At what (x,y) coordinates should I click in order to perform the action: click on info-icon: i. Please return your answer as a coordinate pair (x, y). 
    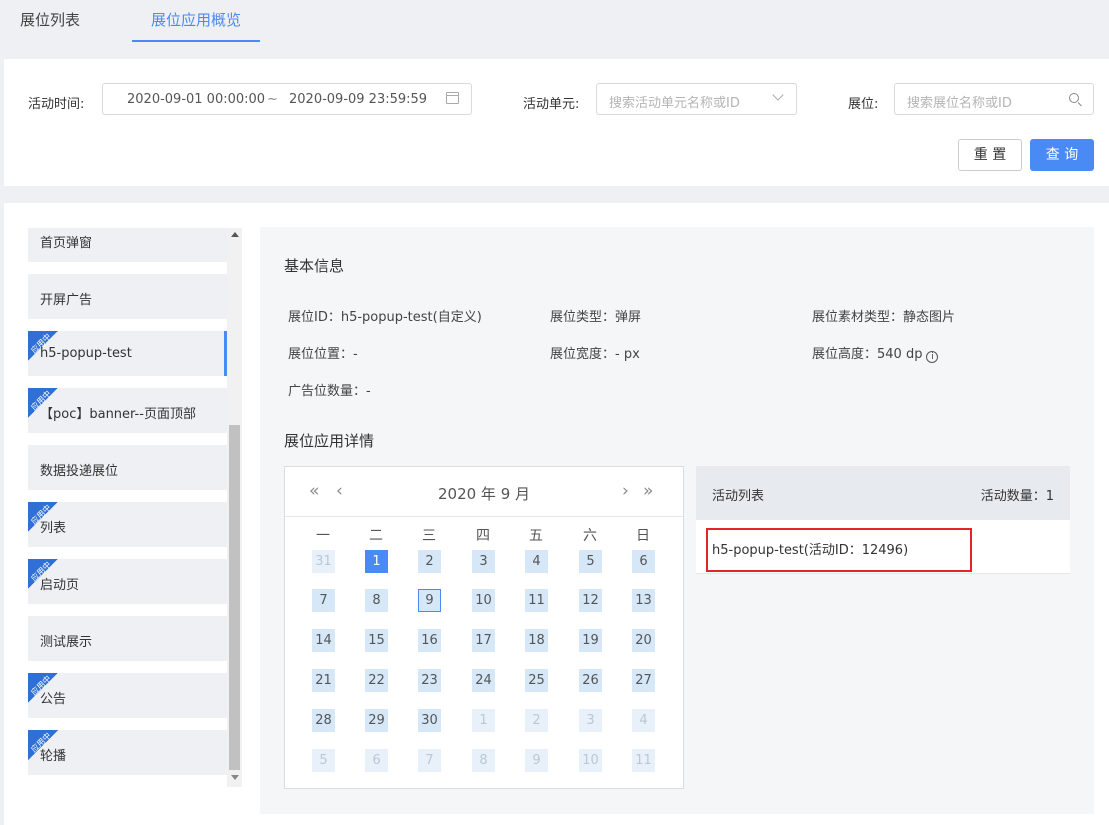
    Looking at the image, I should click on (932, 357).